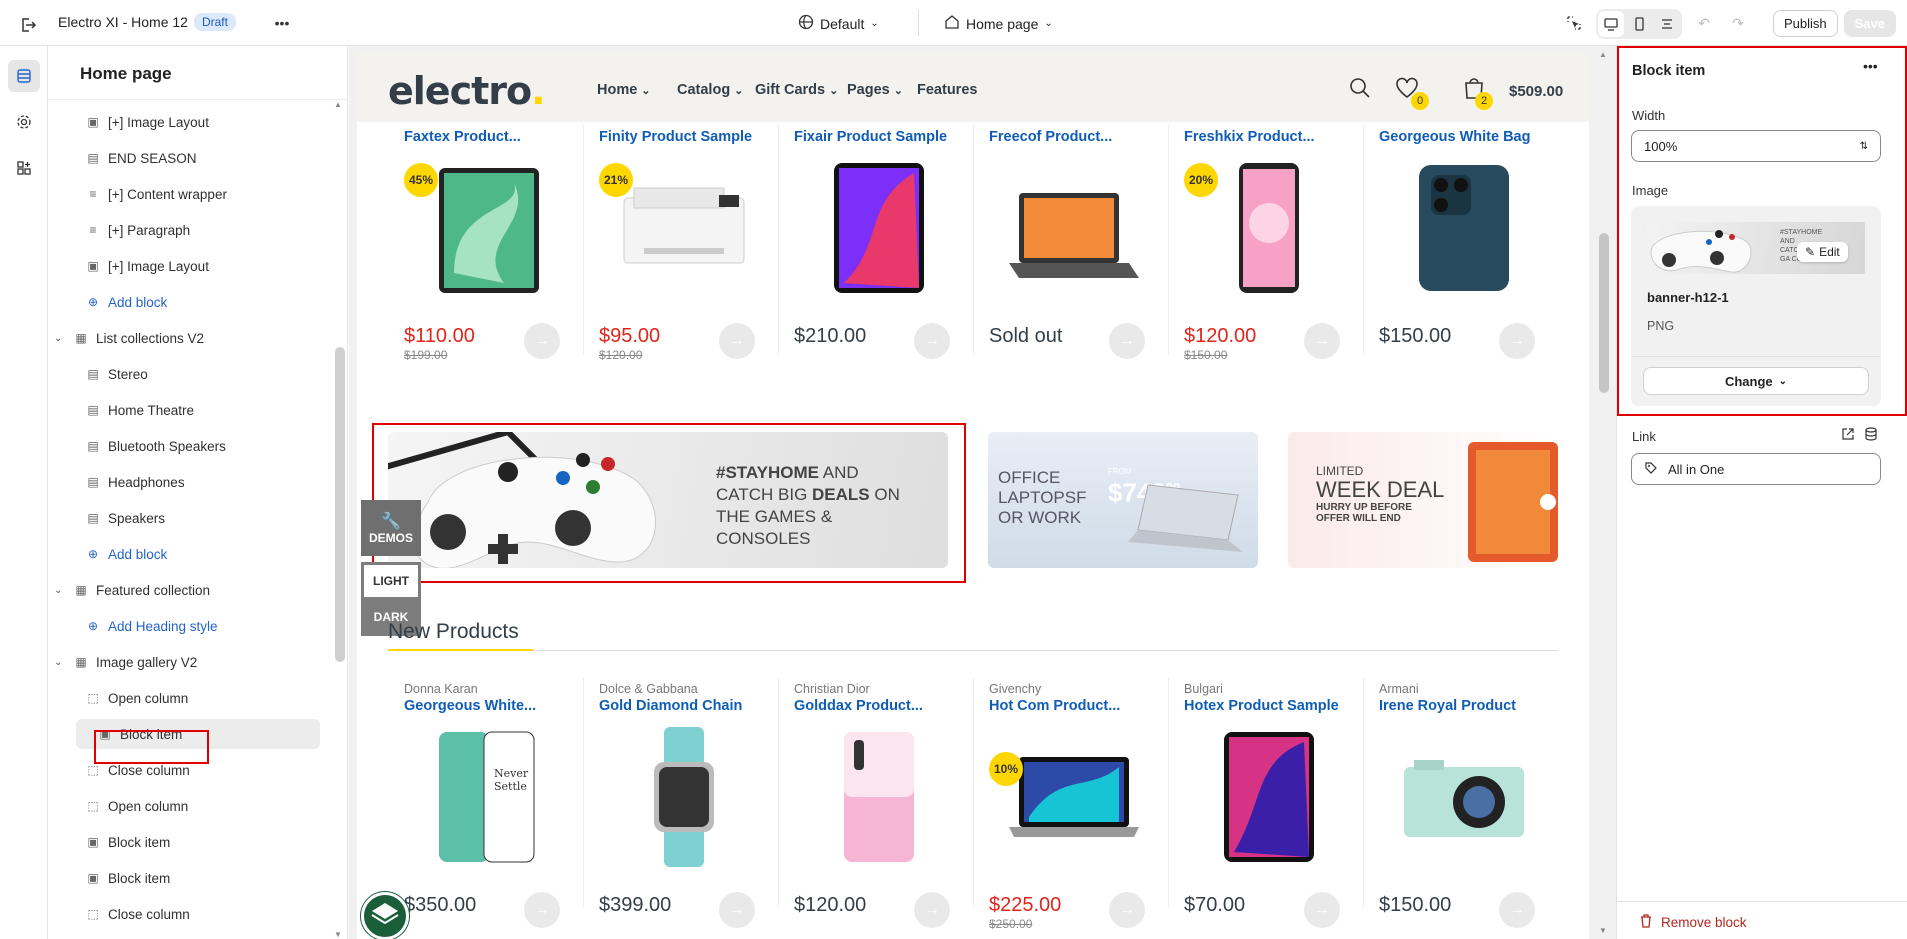 This screenshot has height=939, width=1907. What do you see at coordinates (1281, 245) in the screenshot?
I see `product-card: Freshkix Product... 20% $120.00 $150.00 →` at bounding box center [1281, 245].